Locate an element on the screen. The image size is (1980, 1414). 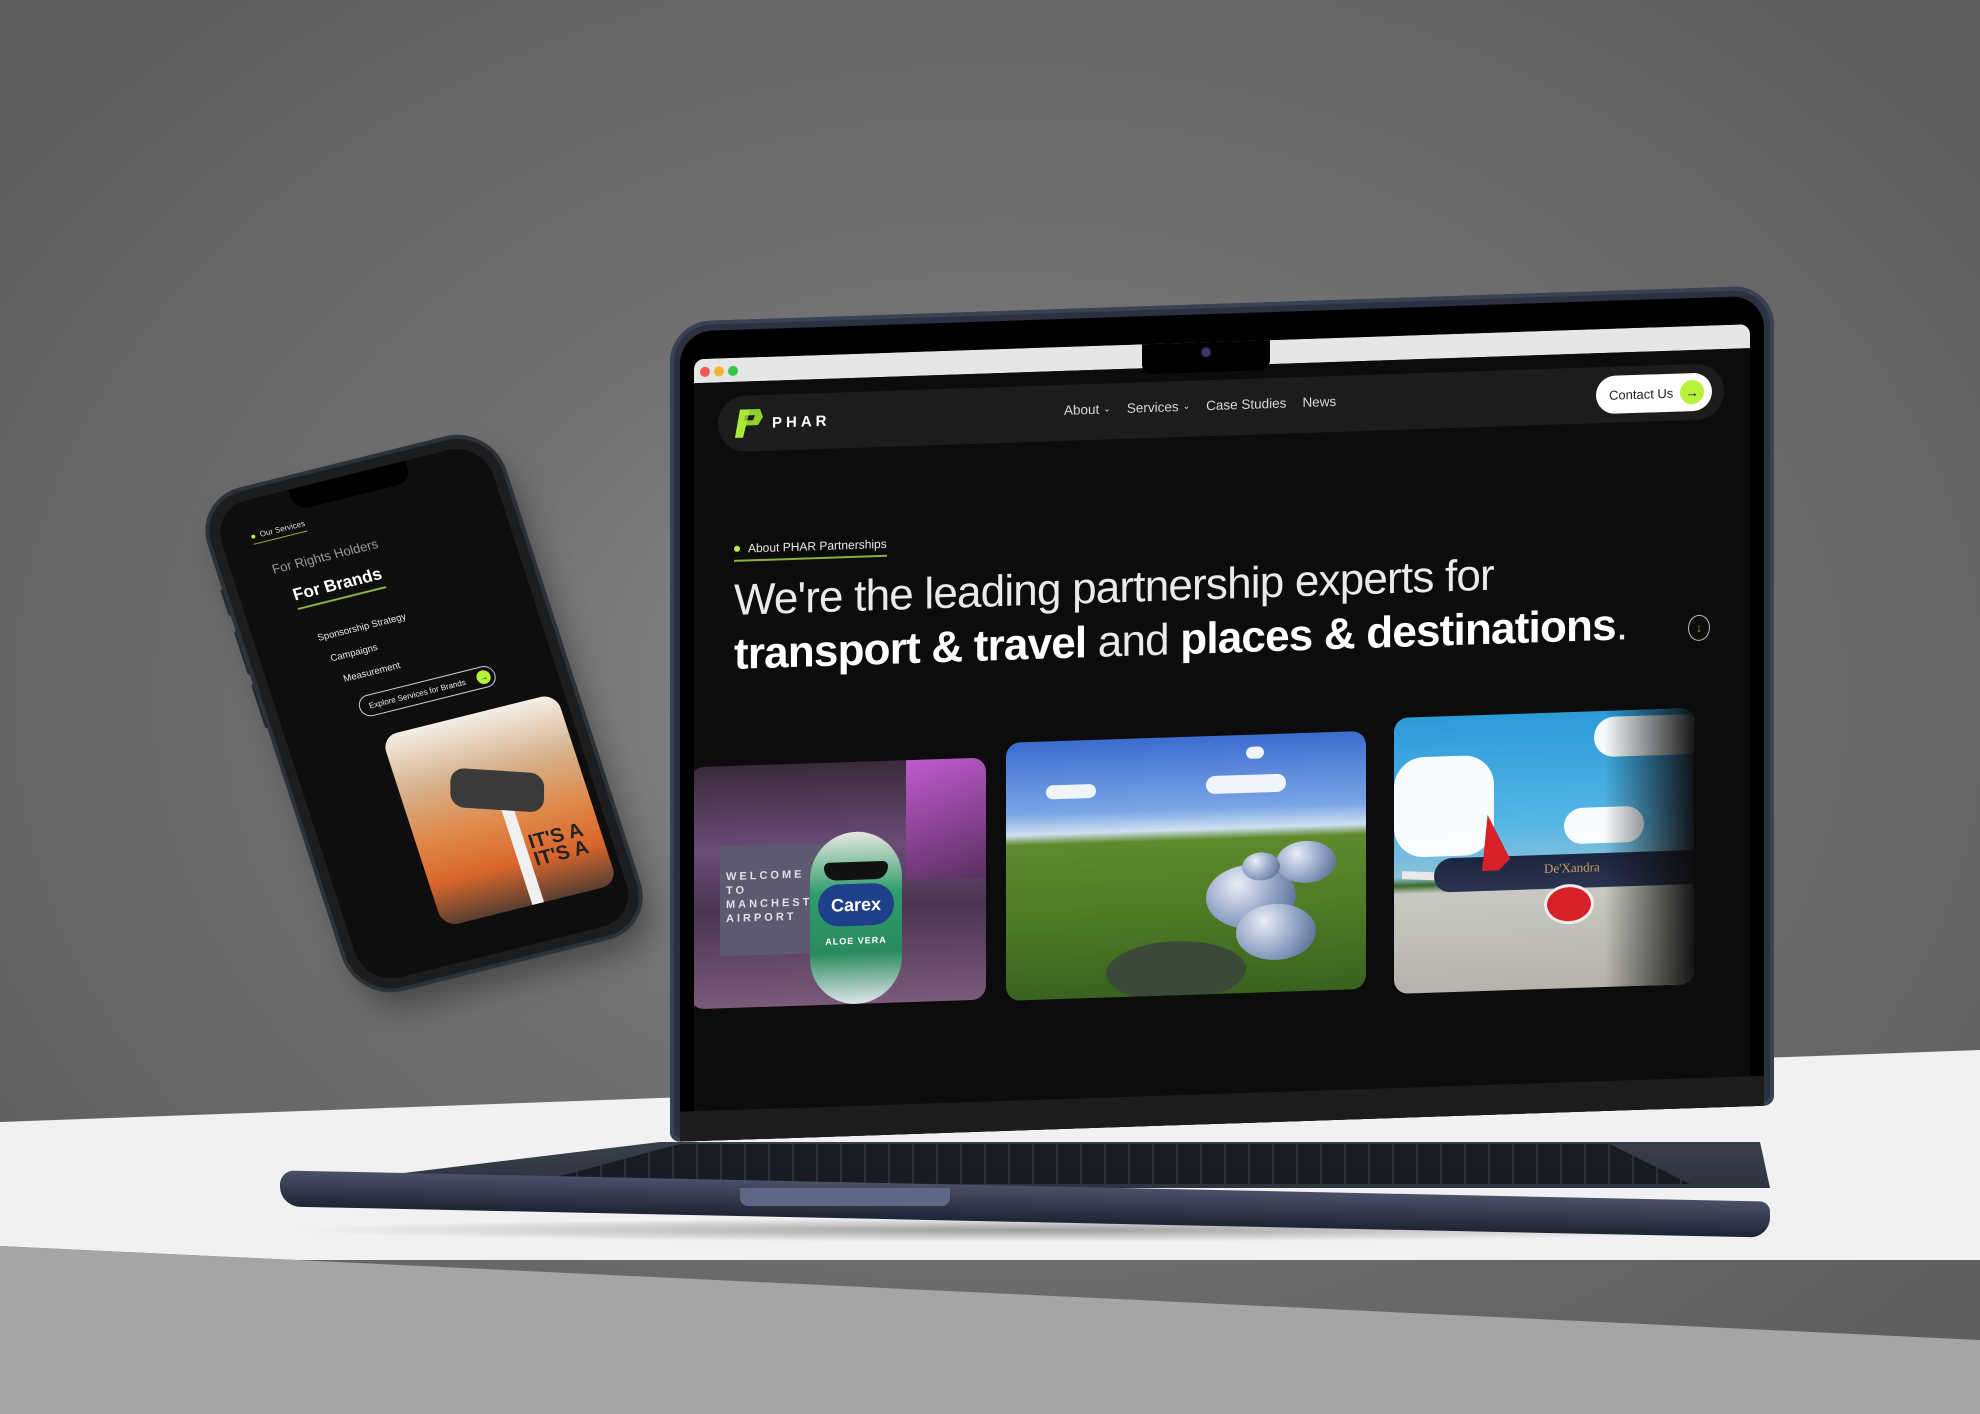
arrow-down-icon: ↓ is located at coordinates (1699, 627).